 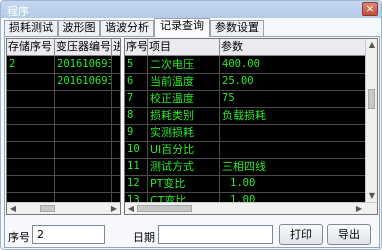 What do you see at coordinates (83, 47) in the screenshot?
I see `col-header-transformer-no: 变压器编号` at bounding box center [83, 47].